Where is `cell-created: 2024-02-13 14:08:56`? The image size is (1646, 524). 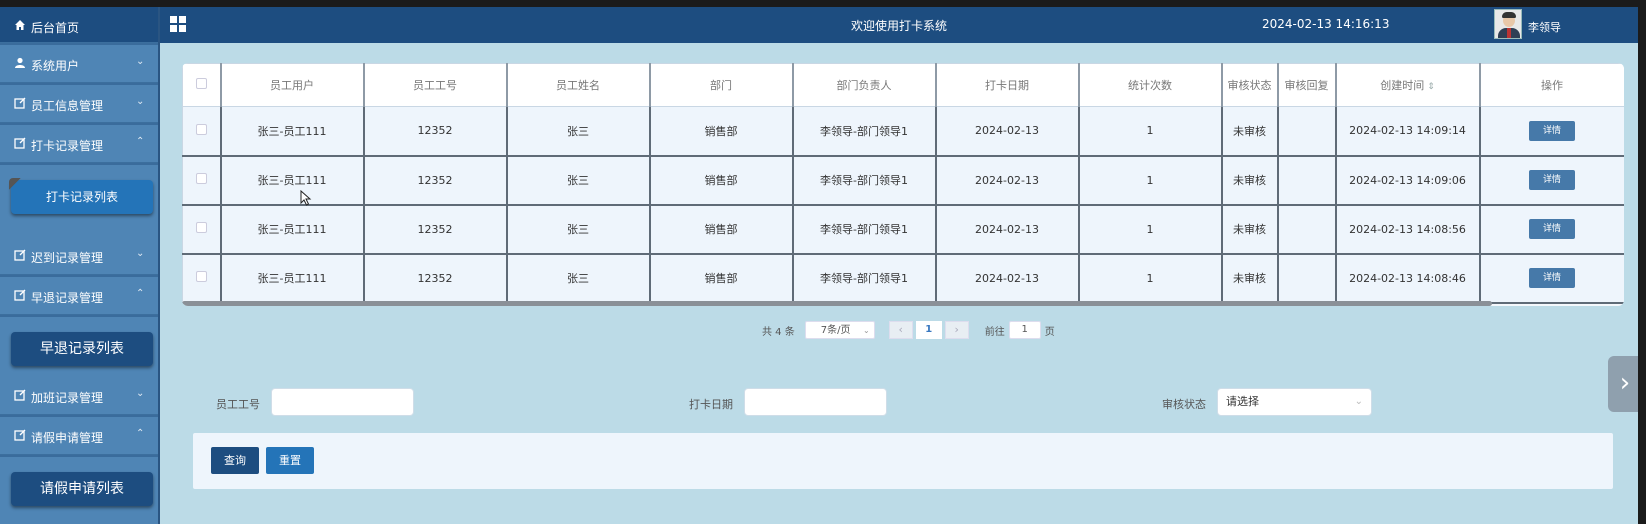 cell-created: 2024-02-13 14:08:56 is located at coordinates (1408, 229).